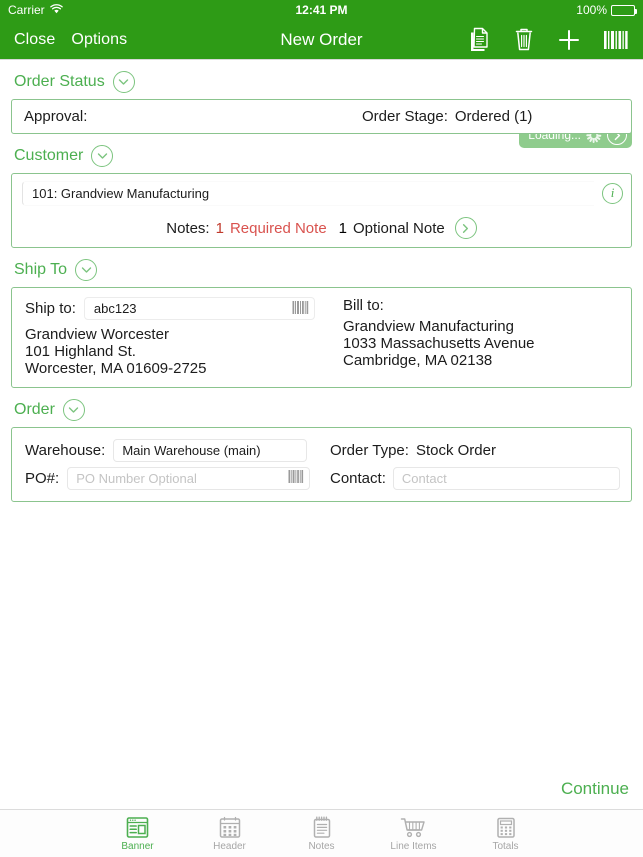 The width and height of the screenshot is (643, 857). Describe the element at coordinates (321, 153) in the screenshot. I see `customer-header: Customer` at that location.